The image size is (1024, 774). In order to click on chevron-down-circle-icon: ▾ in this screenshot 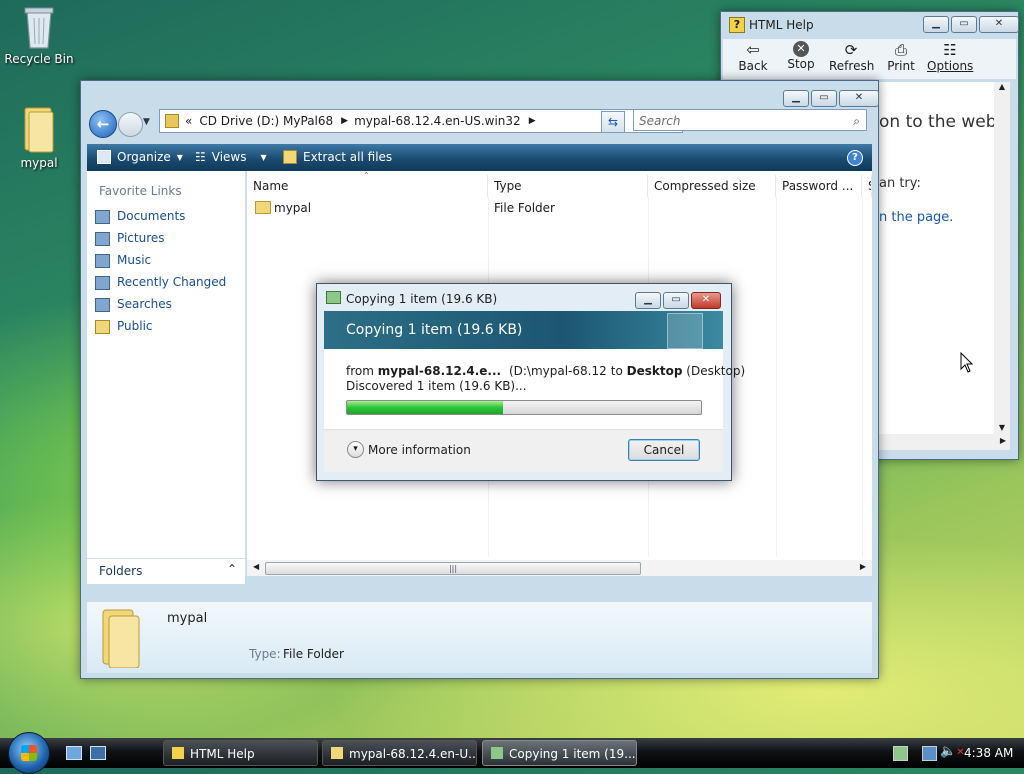, I will do `click(355, 449)`.